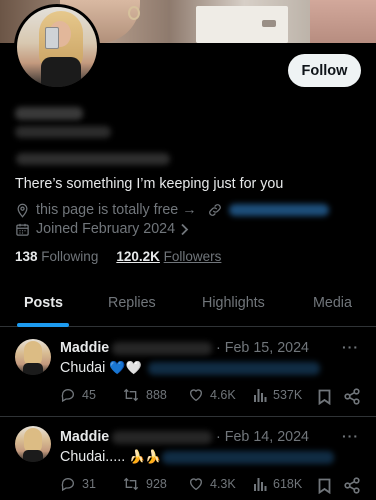 The image size is (376, 500). I want to click on profile-tabs: Posts Replies Highlights Media, so click(188, 303).